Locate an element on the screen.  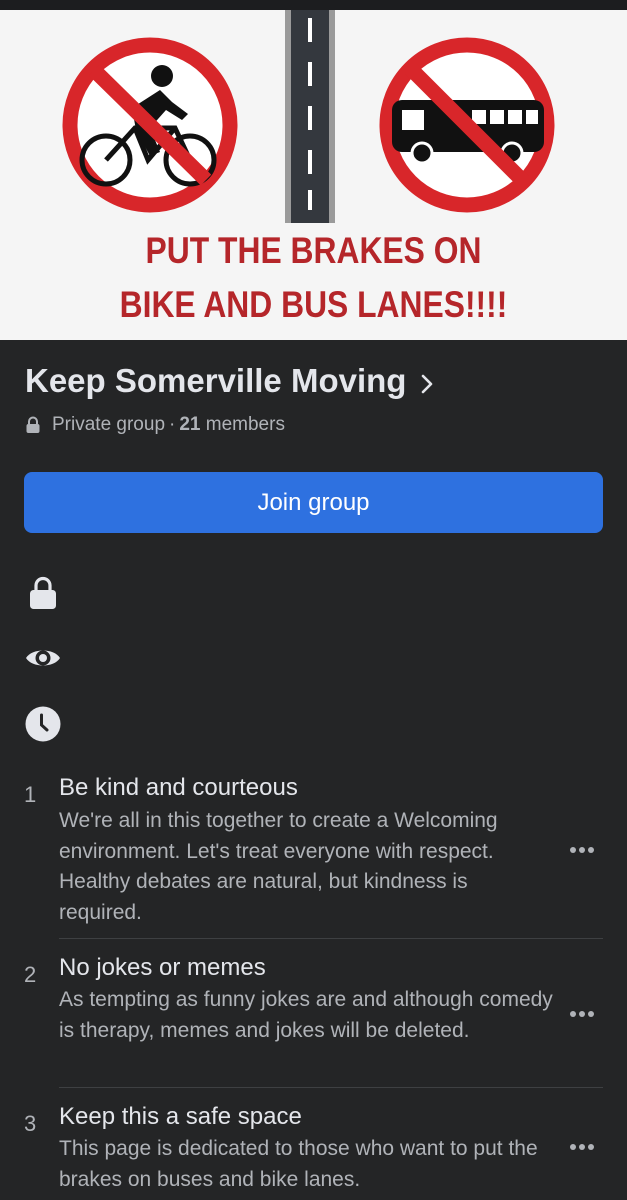
rule-number: 2 is located at coordinates (30, 974).